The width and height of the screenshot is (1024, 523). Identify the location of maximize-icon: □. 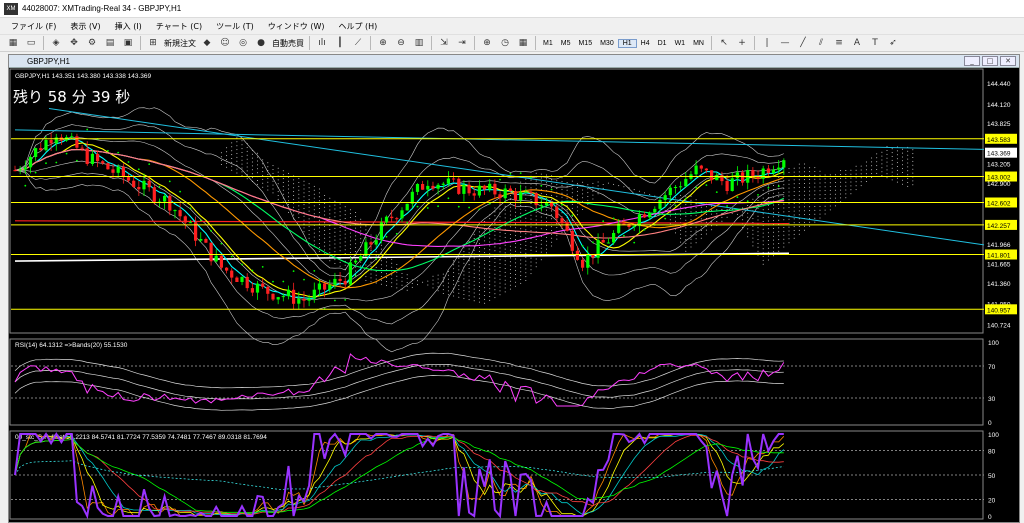
(990, 61).